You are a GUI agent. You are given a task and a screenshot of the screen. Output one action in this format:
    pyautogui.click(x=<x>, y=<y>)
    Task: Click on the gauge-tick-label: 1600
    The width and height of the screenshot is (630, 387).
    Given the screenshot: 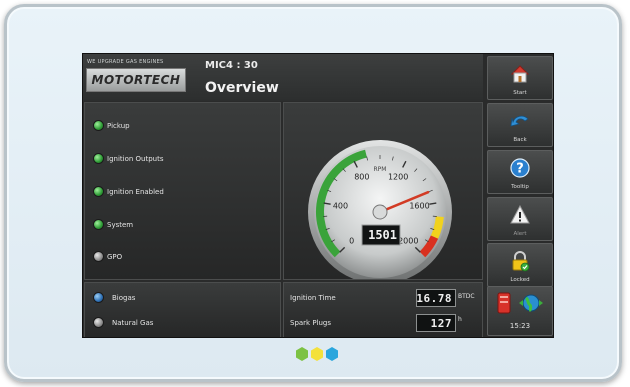 What is the action you would take?
    pyautogui.click(x=419, y=206)
    